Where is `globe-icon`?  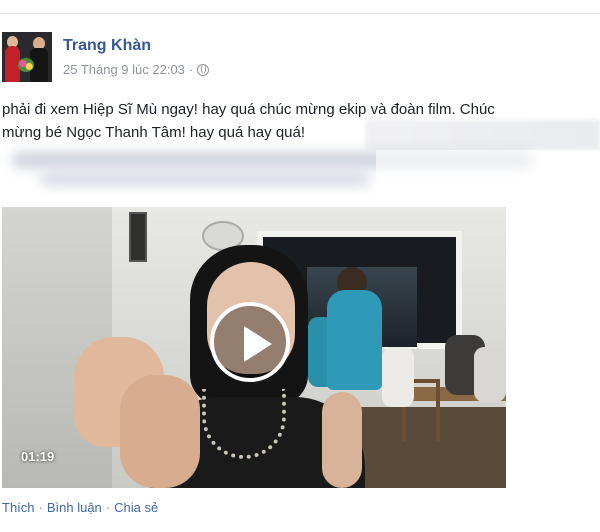 globe-icon is located at coordinates (203, 69).